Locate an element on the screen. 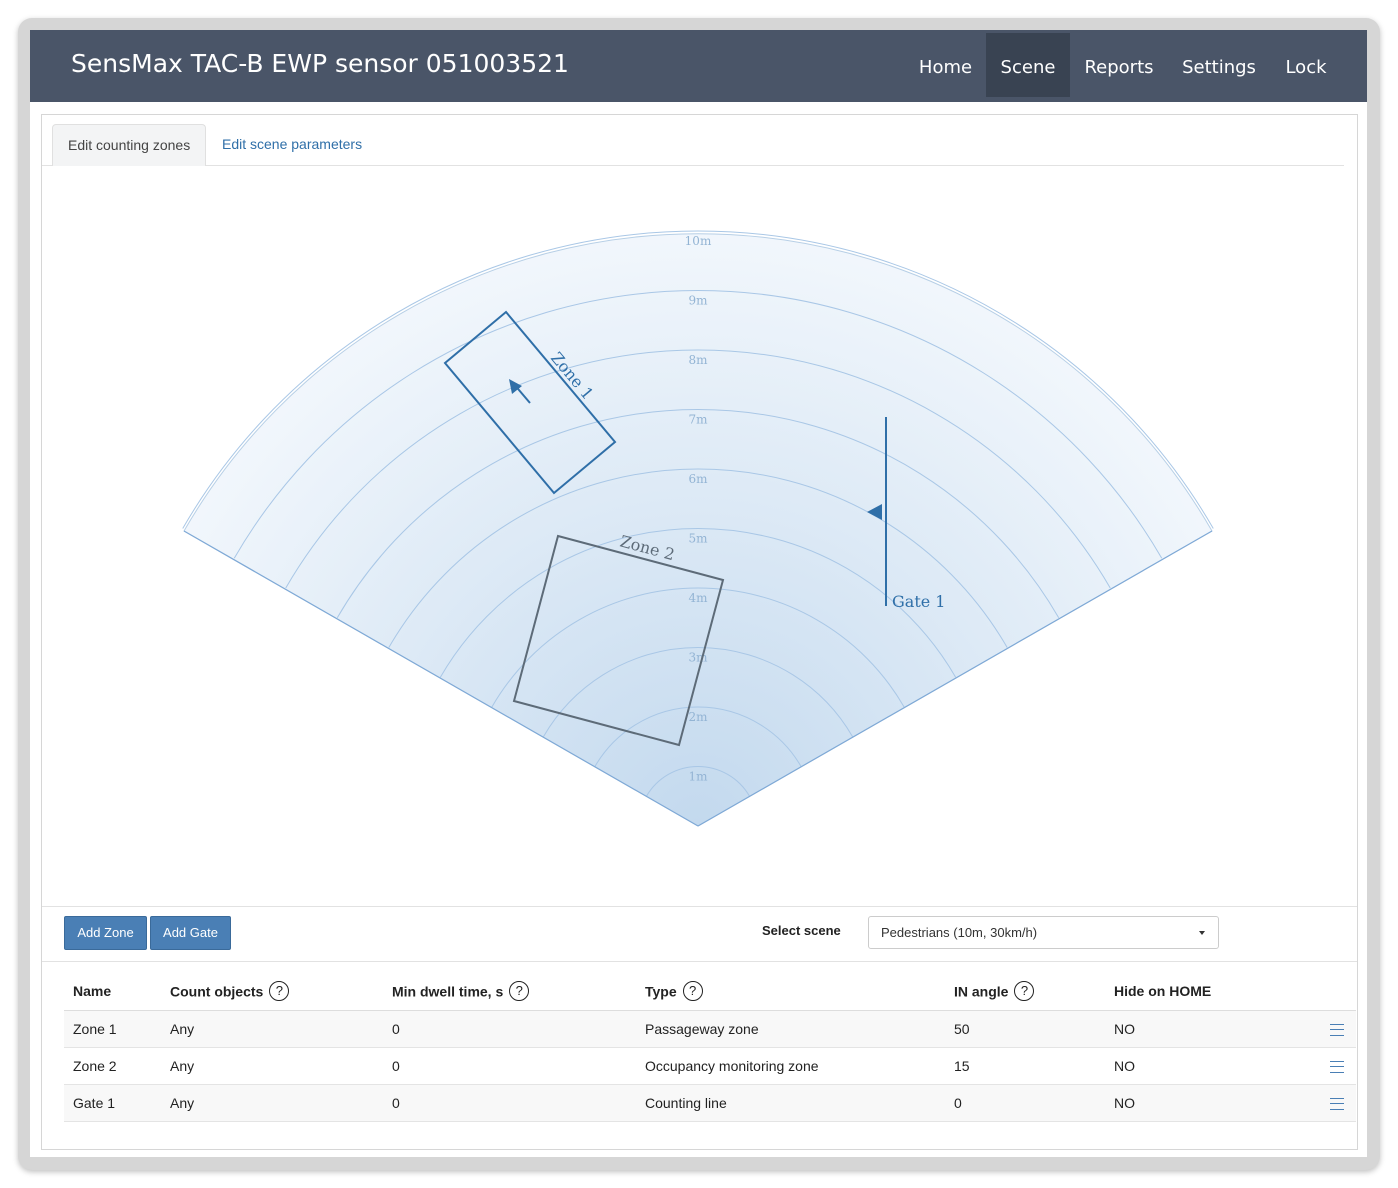 This screenshot has width=1398, height=1188. cell-in-angle: 15 is located at coordinates (962, 1066).